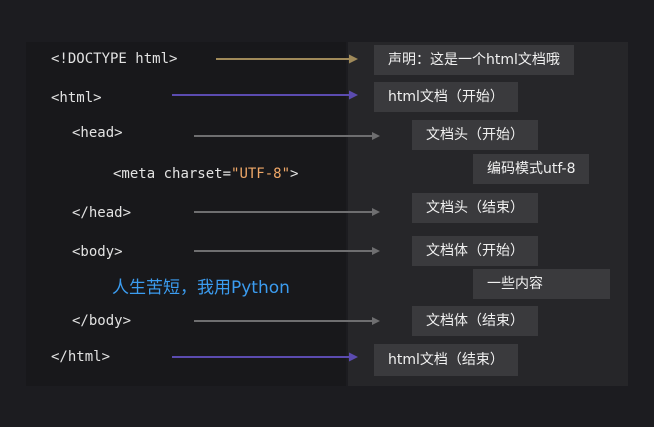  Describe the element at coordinates (287, 212) in the screenshot. I see `arrow-head-close` at that location.